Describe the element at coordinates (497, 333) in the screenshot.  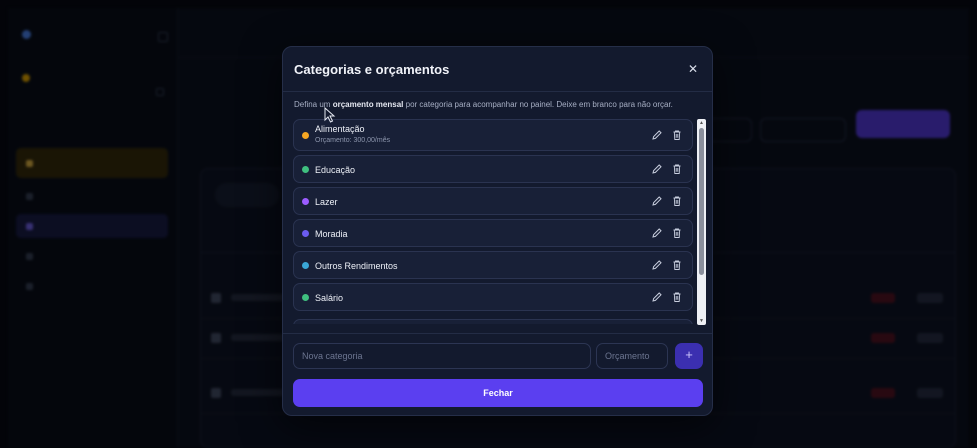
I see `divider` at that location.